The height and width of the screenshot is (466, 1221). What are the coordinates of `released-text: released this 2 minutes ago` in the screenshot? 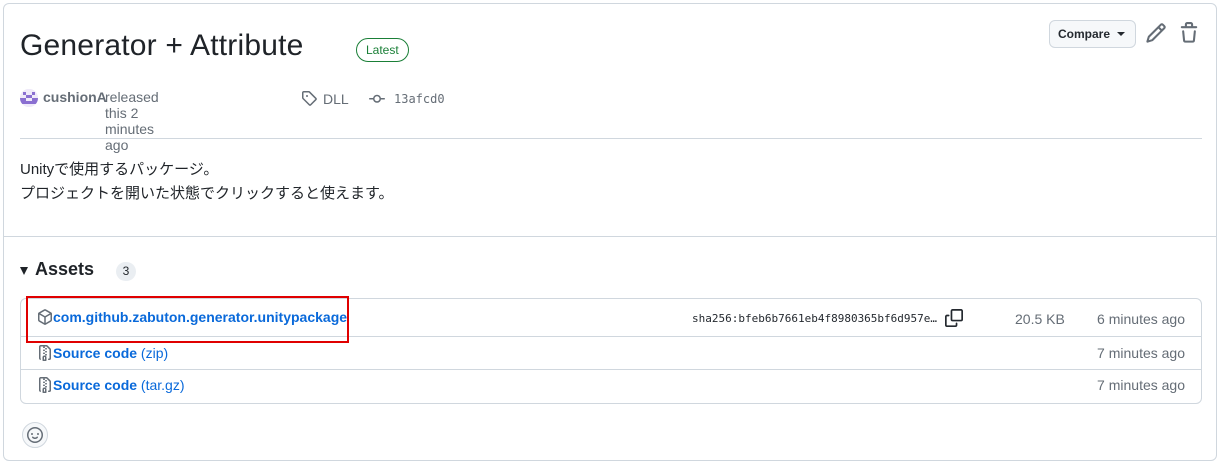 It's located at (132, 121).